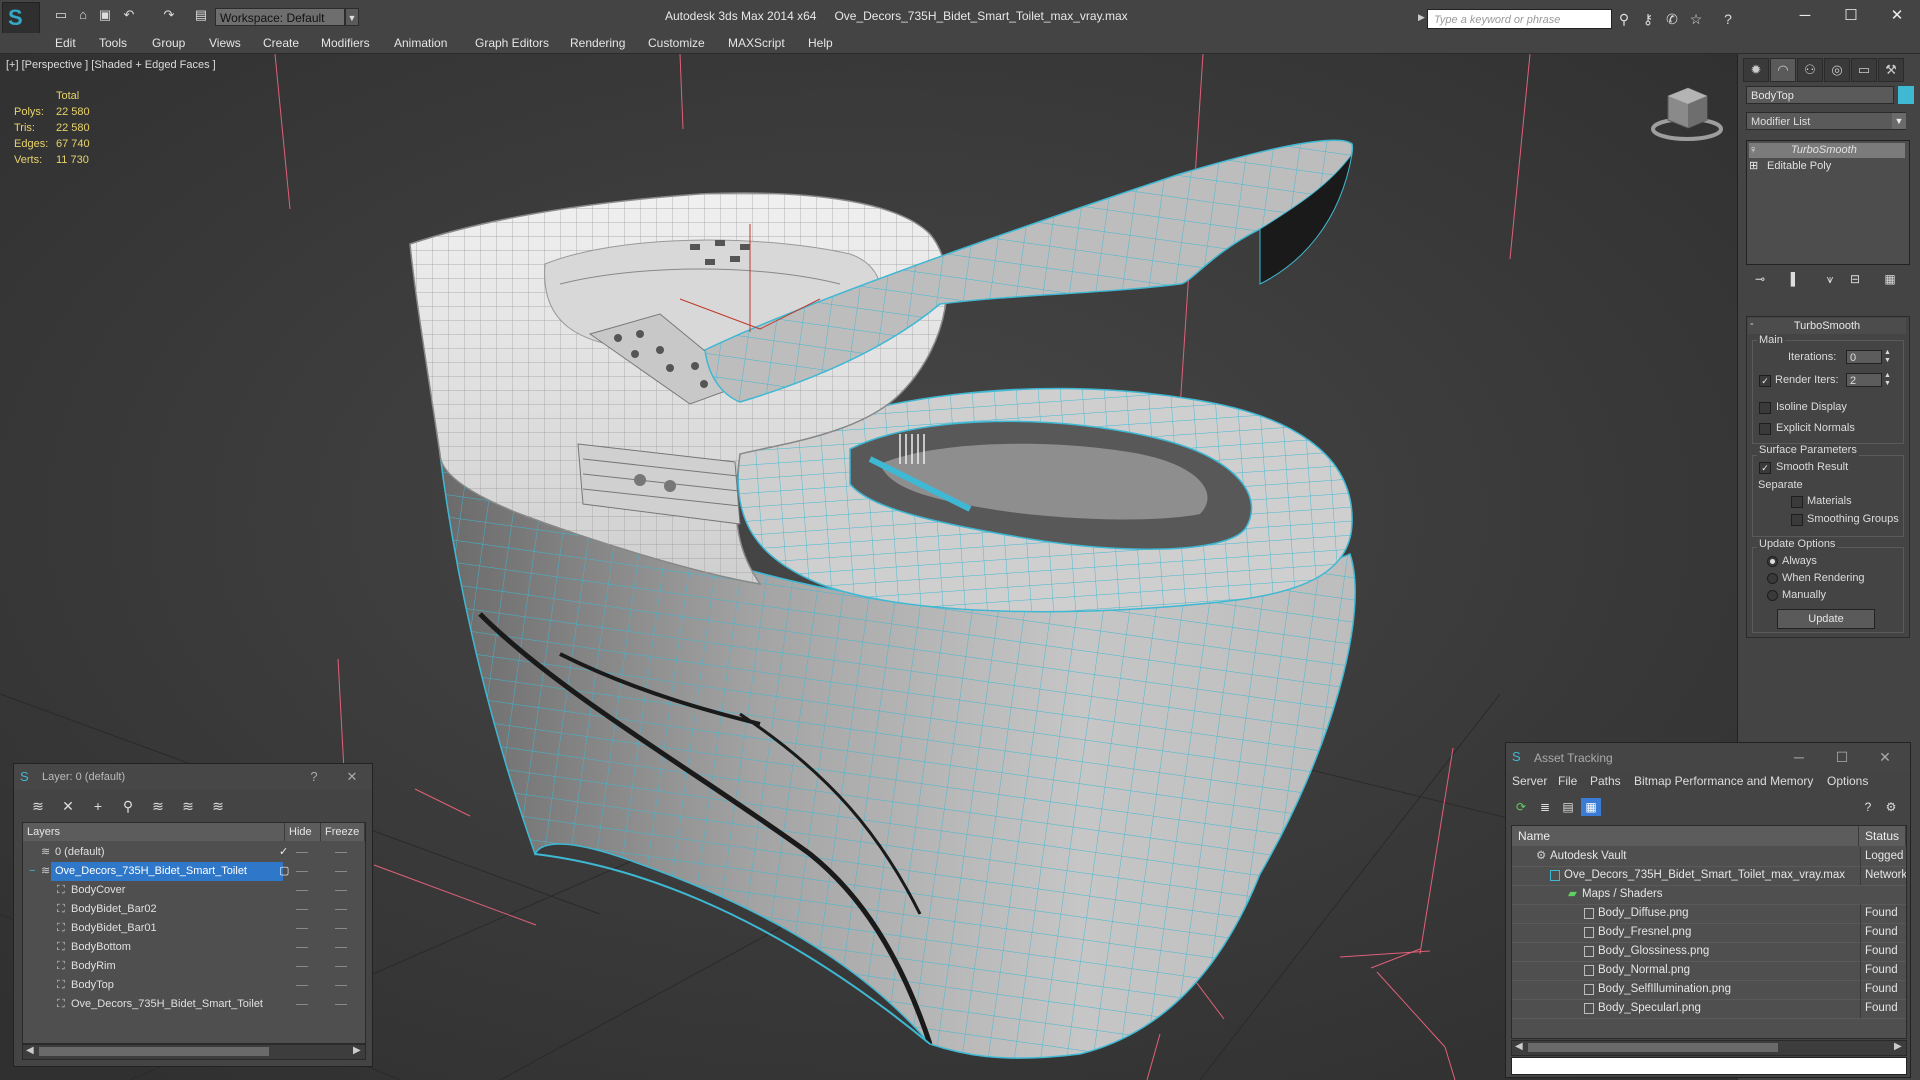  Describe the element at coordinates (1591, 807) in the screenshot. I see `table-view-icon: ▦` at that location.